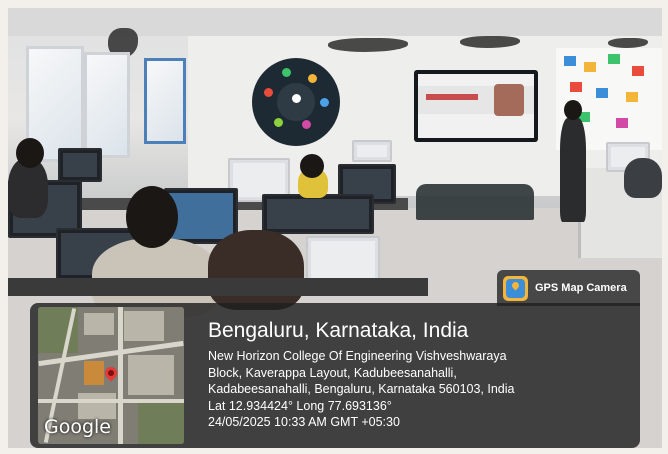 Image resolution: width=668 pixels, height=454 pixels. Describe the element at coordinates (218, 287) in the screenshot. I see `desk` at that location.